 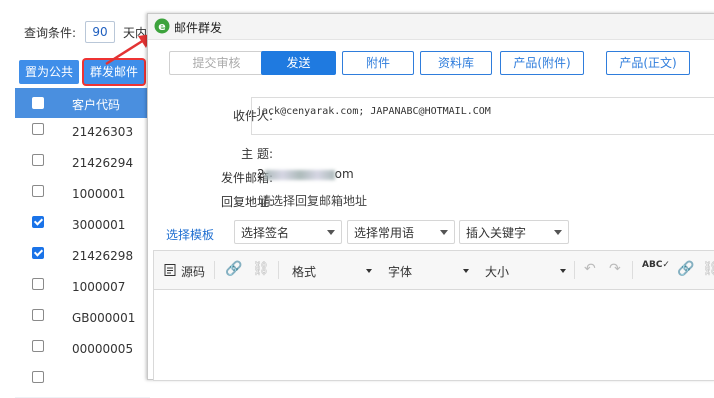 I want to click on table-row: 1000007, so click(x=82, y=289).